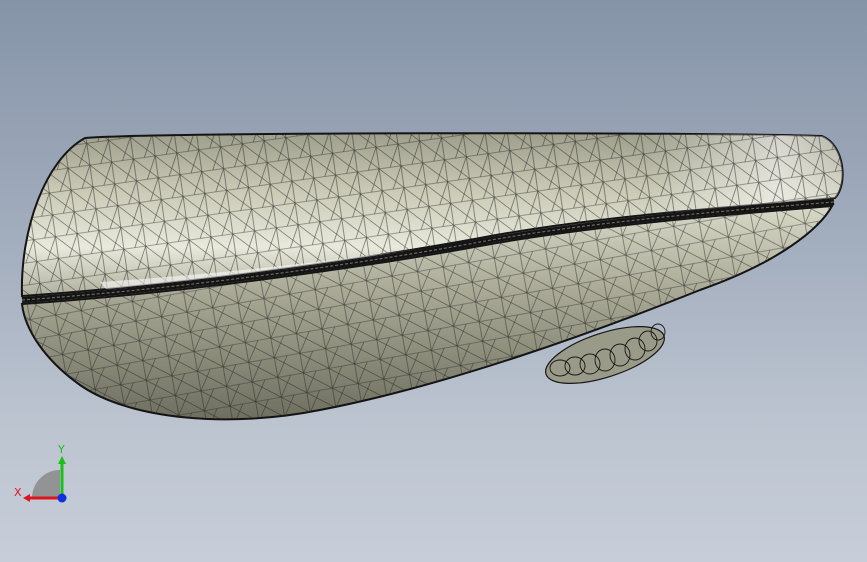 This screenshot has width=867, height=562. I want to click on coordinate-triad: X Y, so click(40, 473).